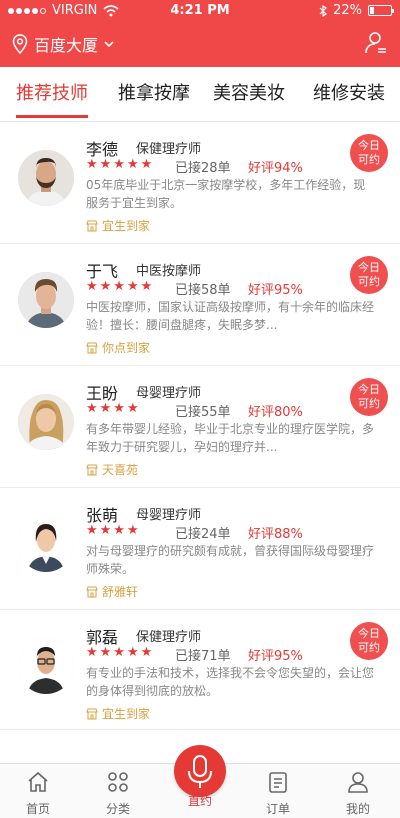 The image size is (400, 818). What do you see at coordinates (203, 534) in the screenshot?
I see `order-count: 已接24单` at bounding box center [203, 534].